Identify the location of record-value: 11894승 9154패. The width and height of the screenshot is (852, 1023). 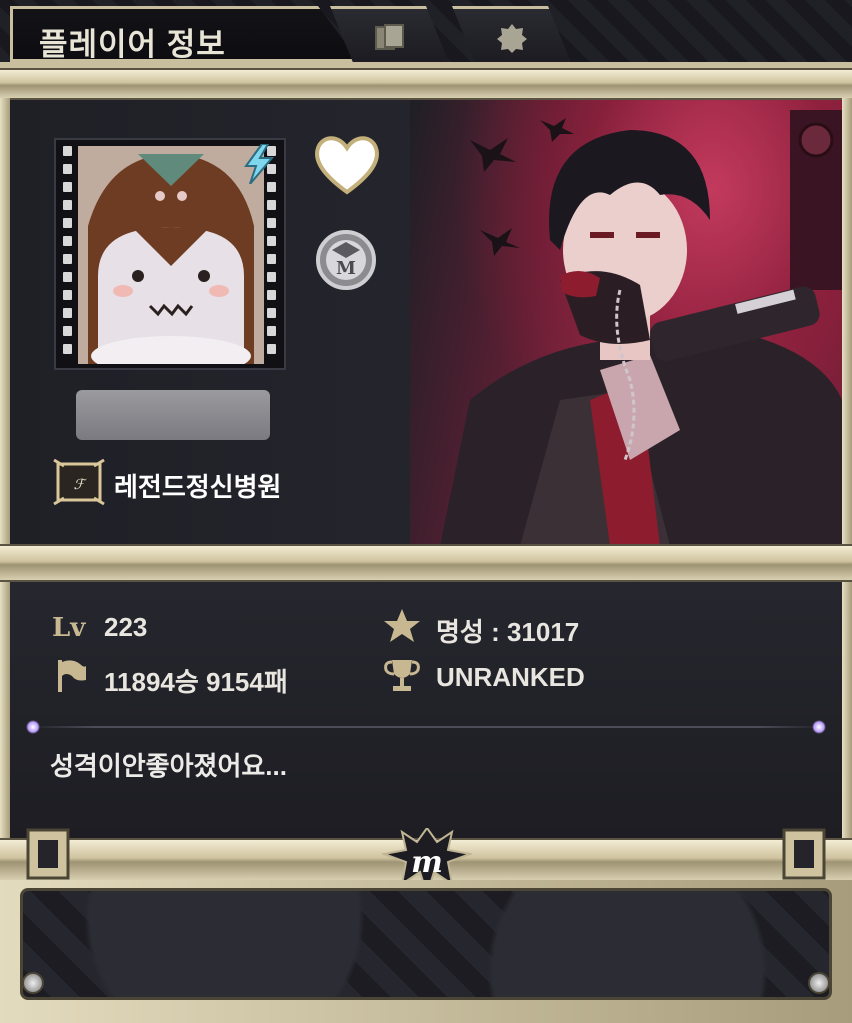
(196, 682).